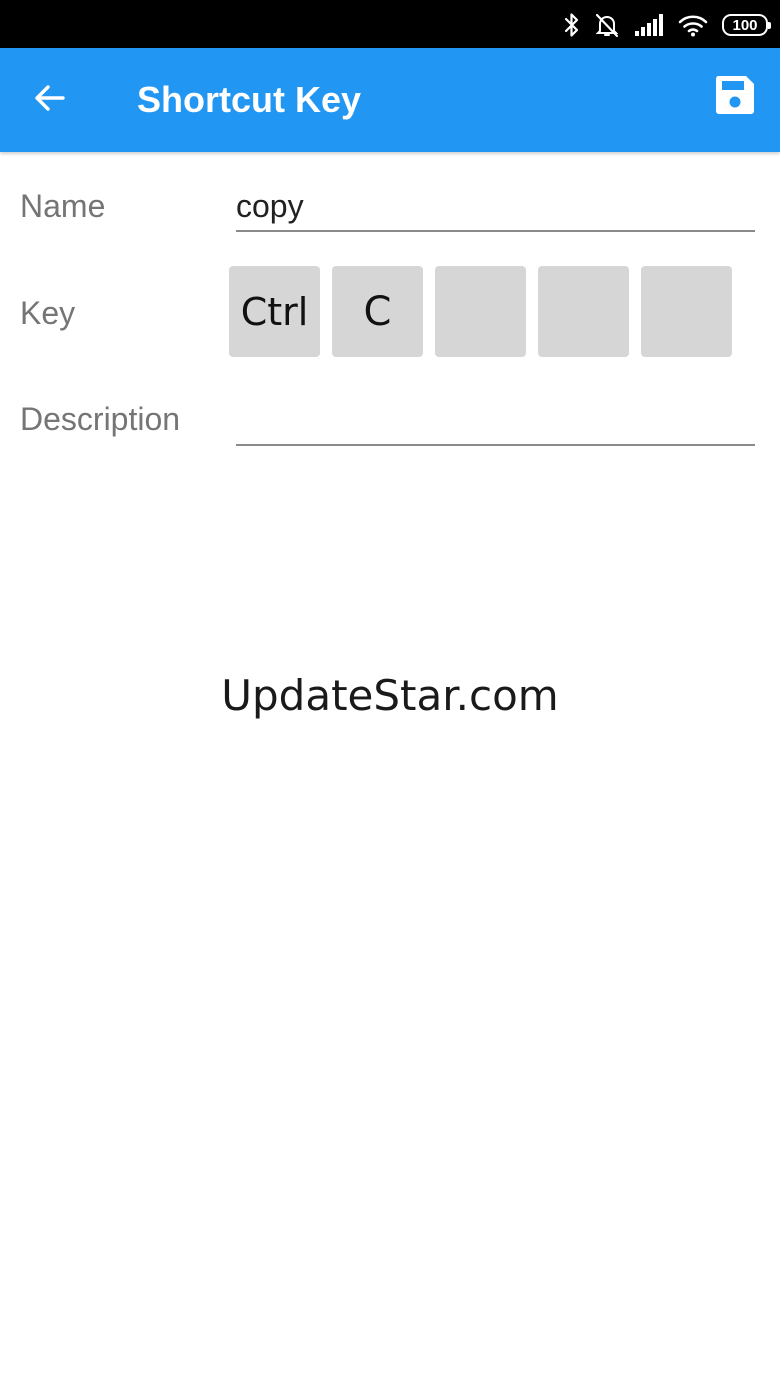 The width and height of the screenshot is (780, 1386). What do you see at coordinates (63, 206) in the screenshot?
I see `name-label: Name` at bounding box center [63, 206].